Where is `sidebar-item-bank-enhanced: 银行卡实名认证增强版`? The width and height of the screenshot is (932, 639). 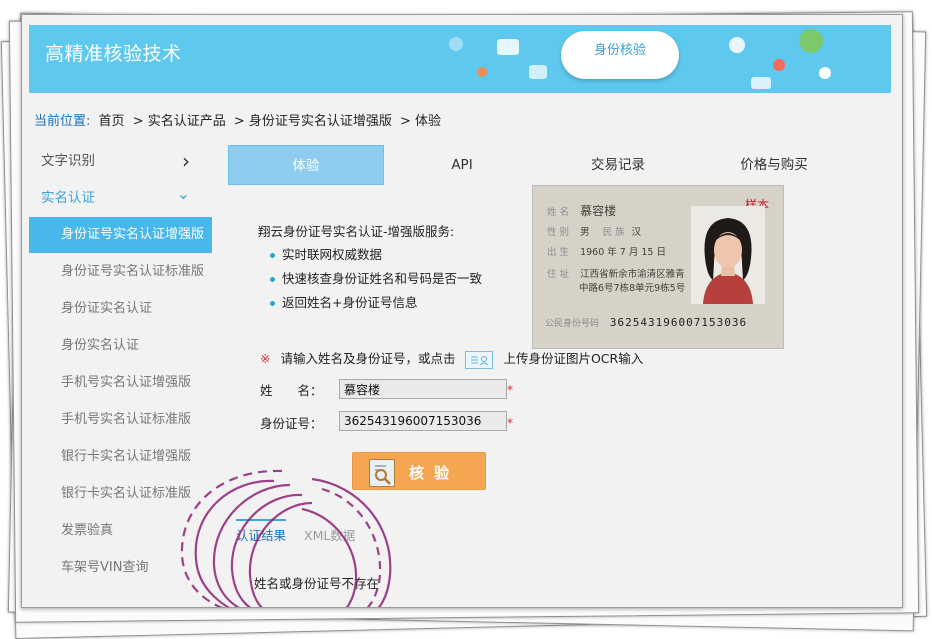 sidebar-item-bank-enhanced: 银行卡实名认证增强版 is located at coordinates (120, 457).